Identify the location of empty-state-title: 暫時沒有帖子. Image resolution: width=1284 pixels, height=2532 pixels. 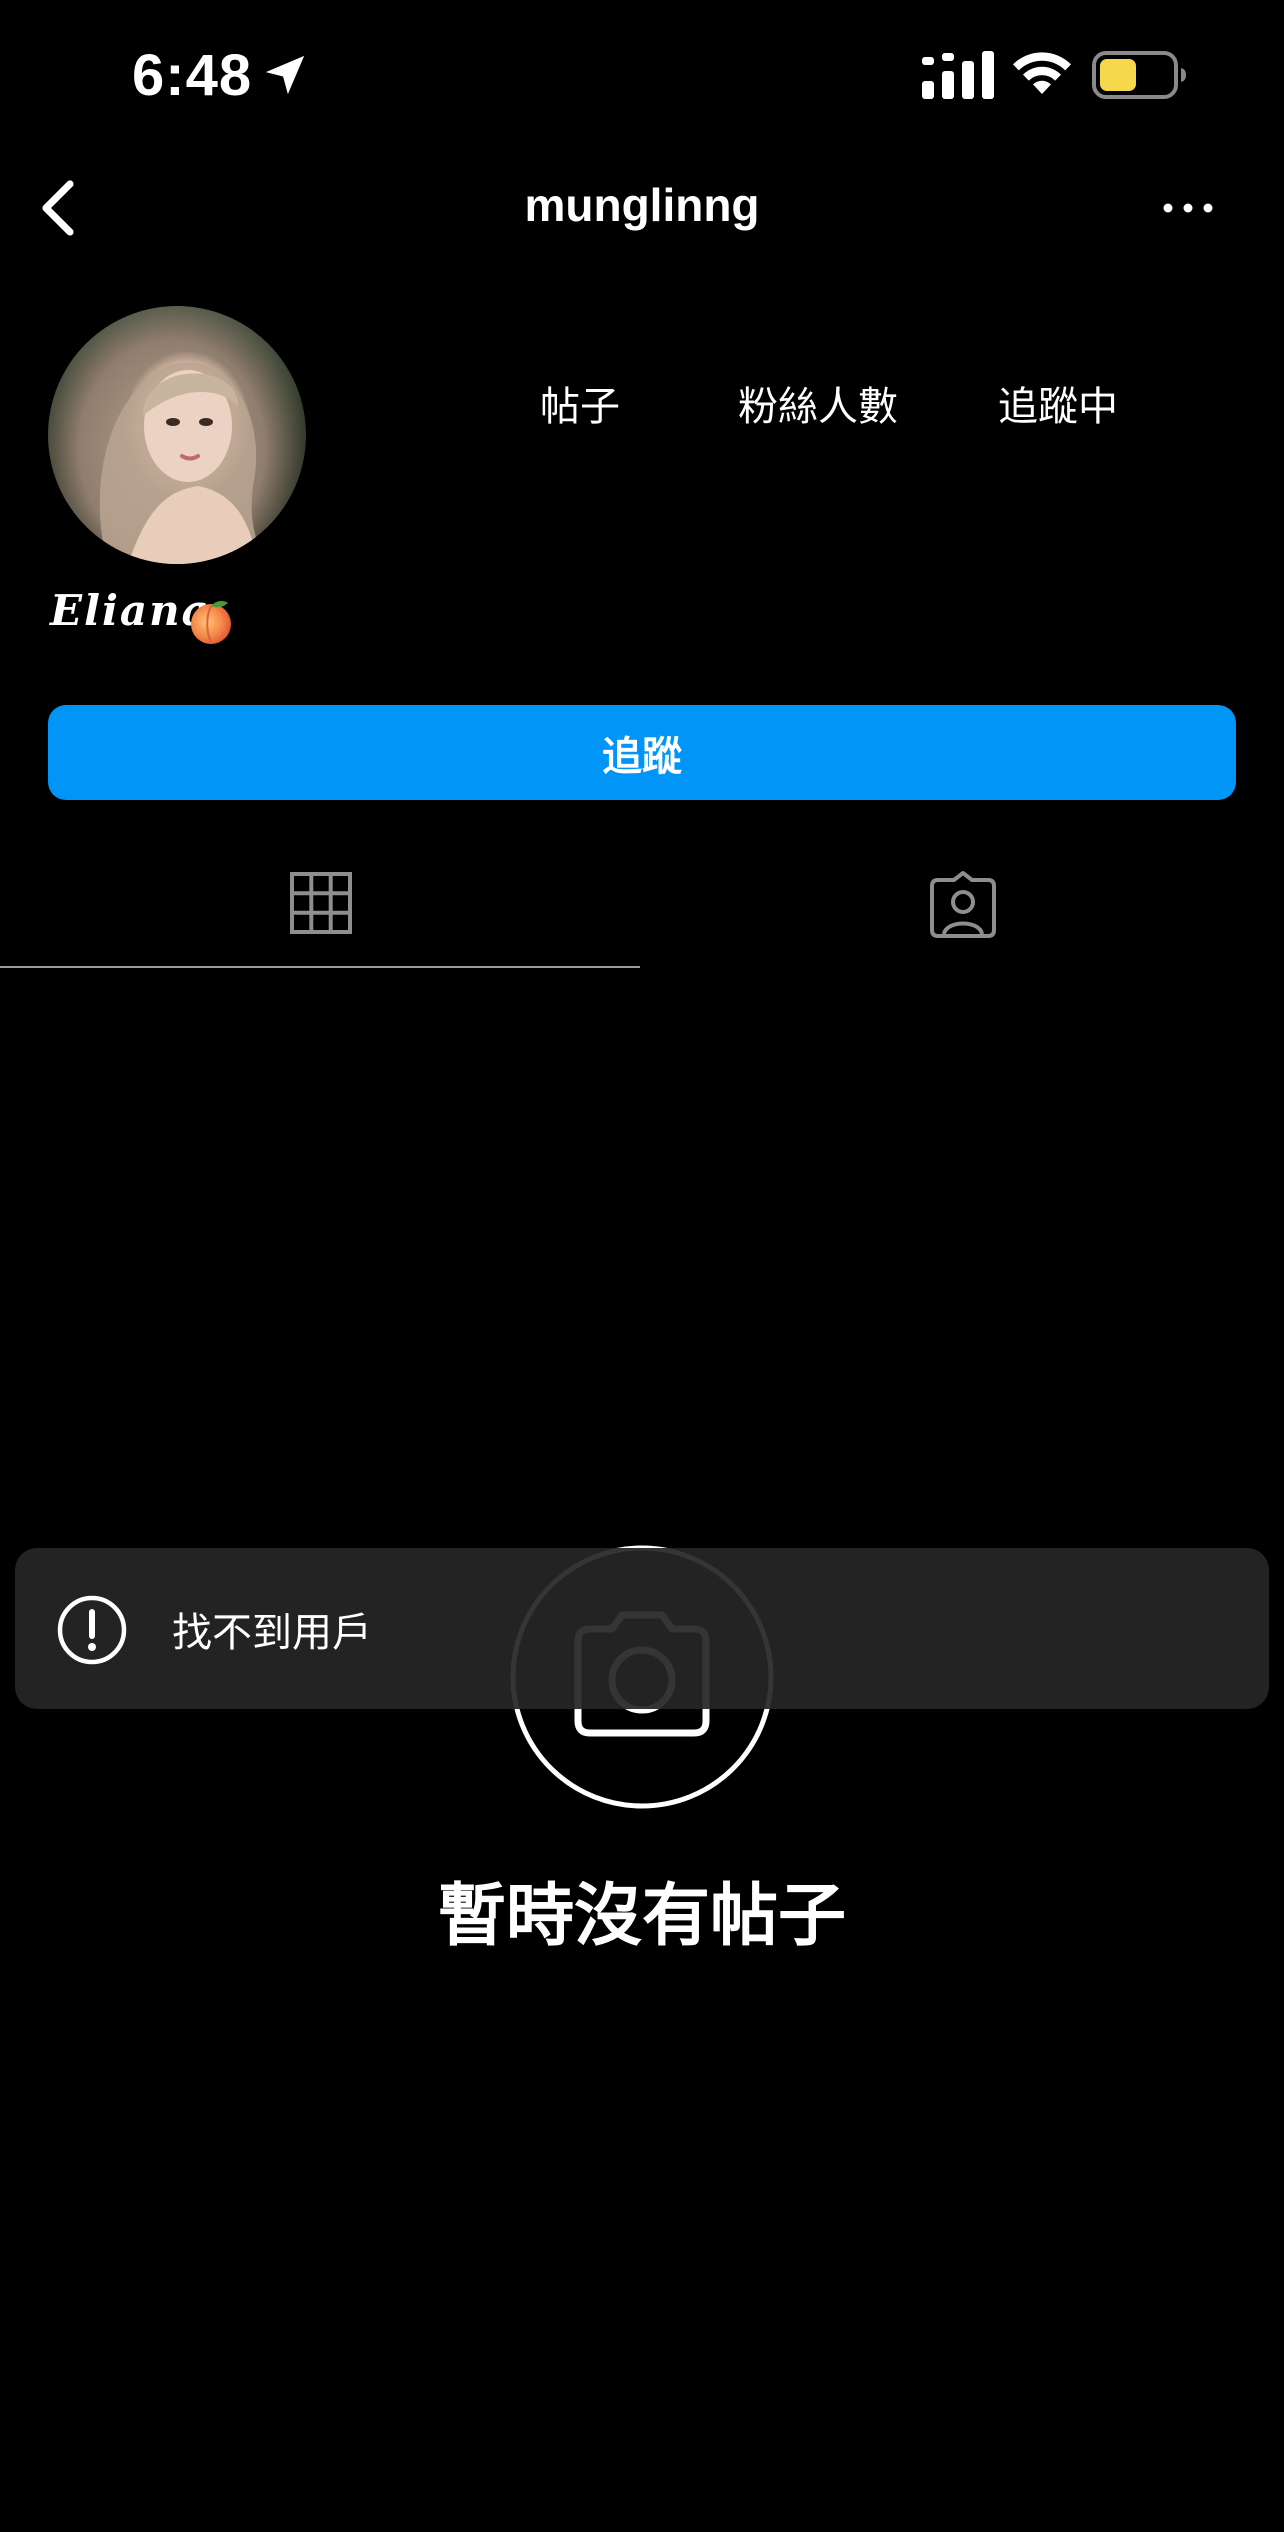
(641, 1916).